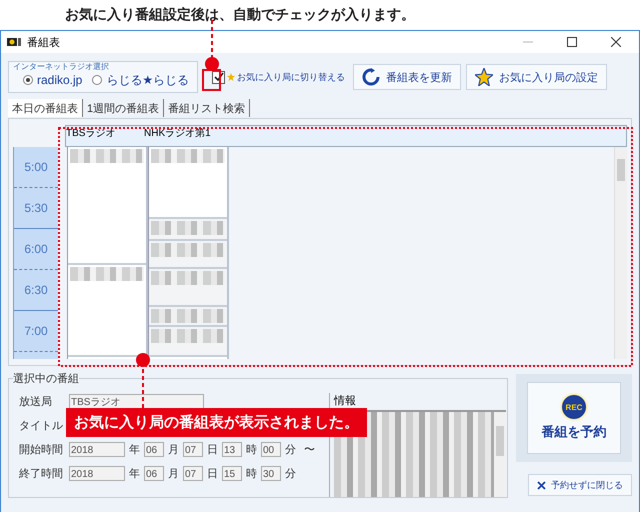 The image size is (640, 512). What do you see at coordinates (240, 14) in the screenshot?
I see `annotation-text: お気に入り番組設定後は、自動でチェックが入ります。` at bounding box center [240, 14].